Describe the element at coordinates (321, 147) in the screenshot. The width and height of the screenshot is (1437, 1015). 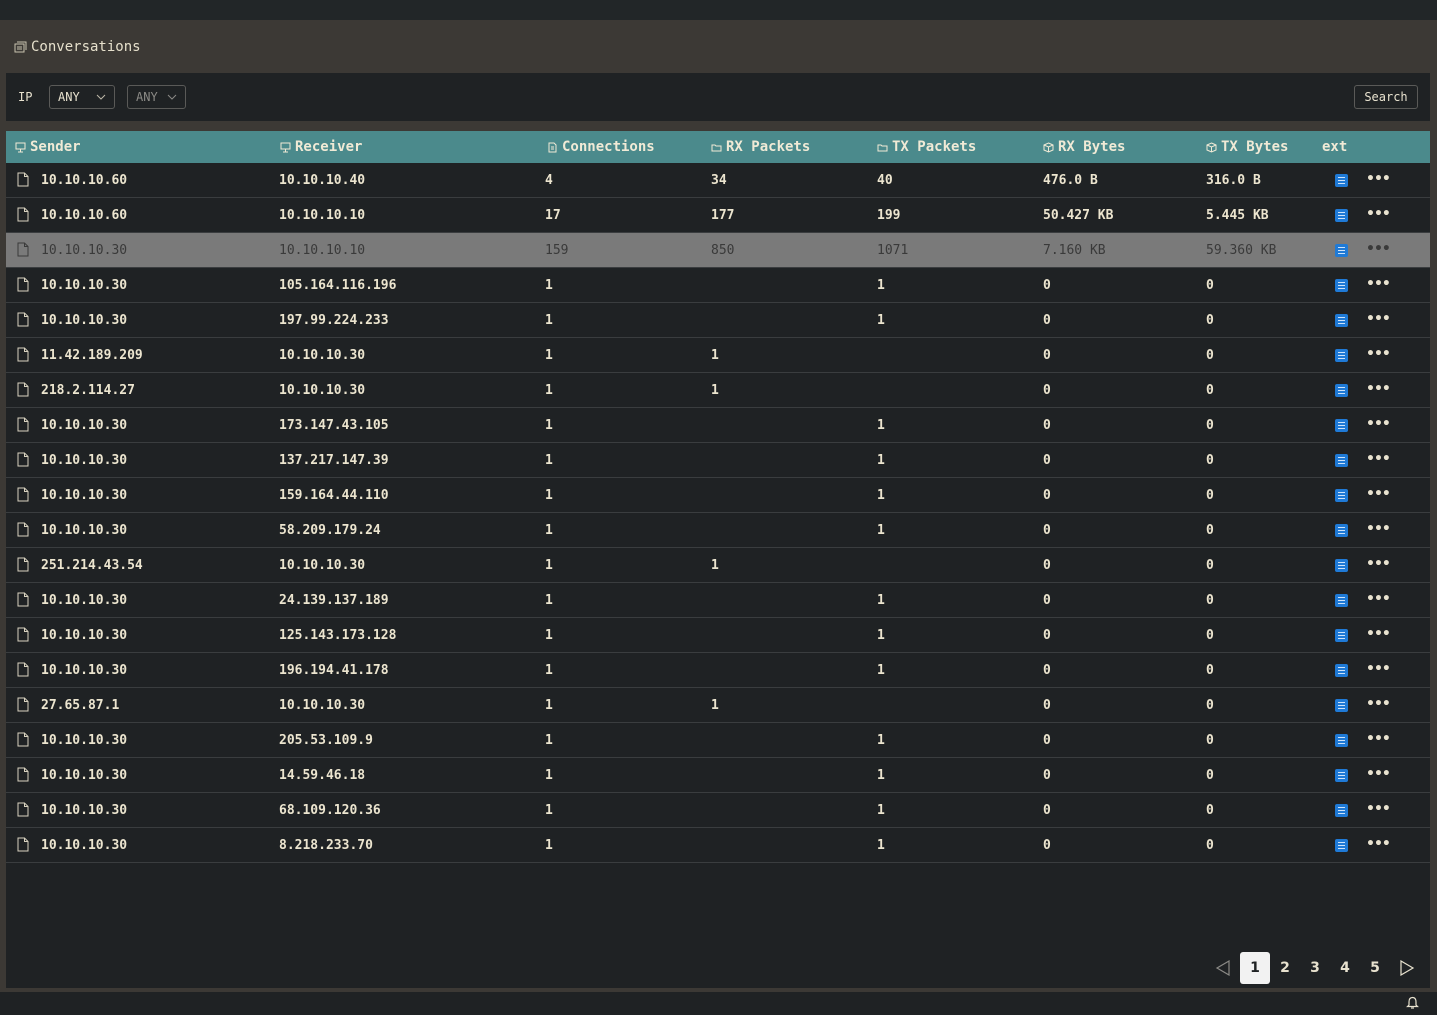
I see `column-header-receiver: Receiver` at that location.